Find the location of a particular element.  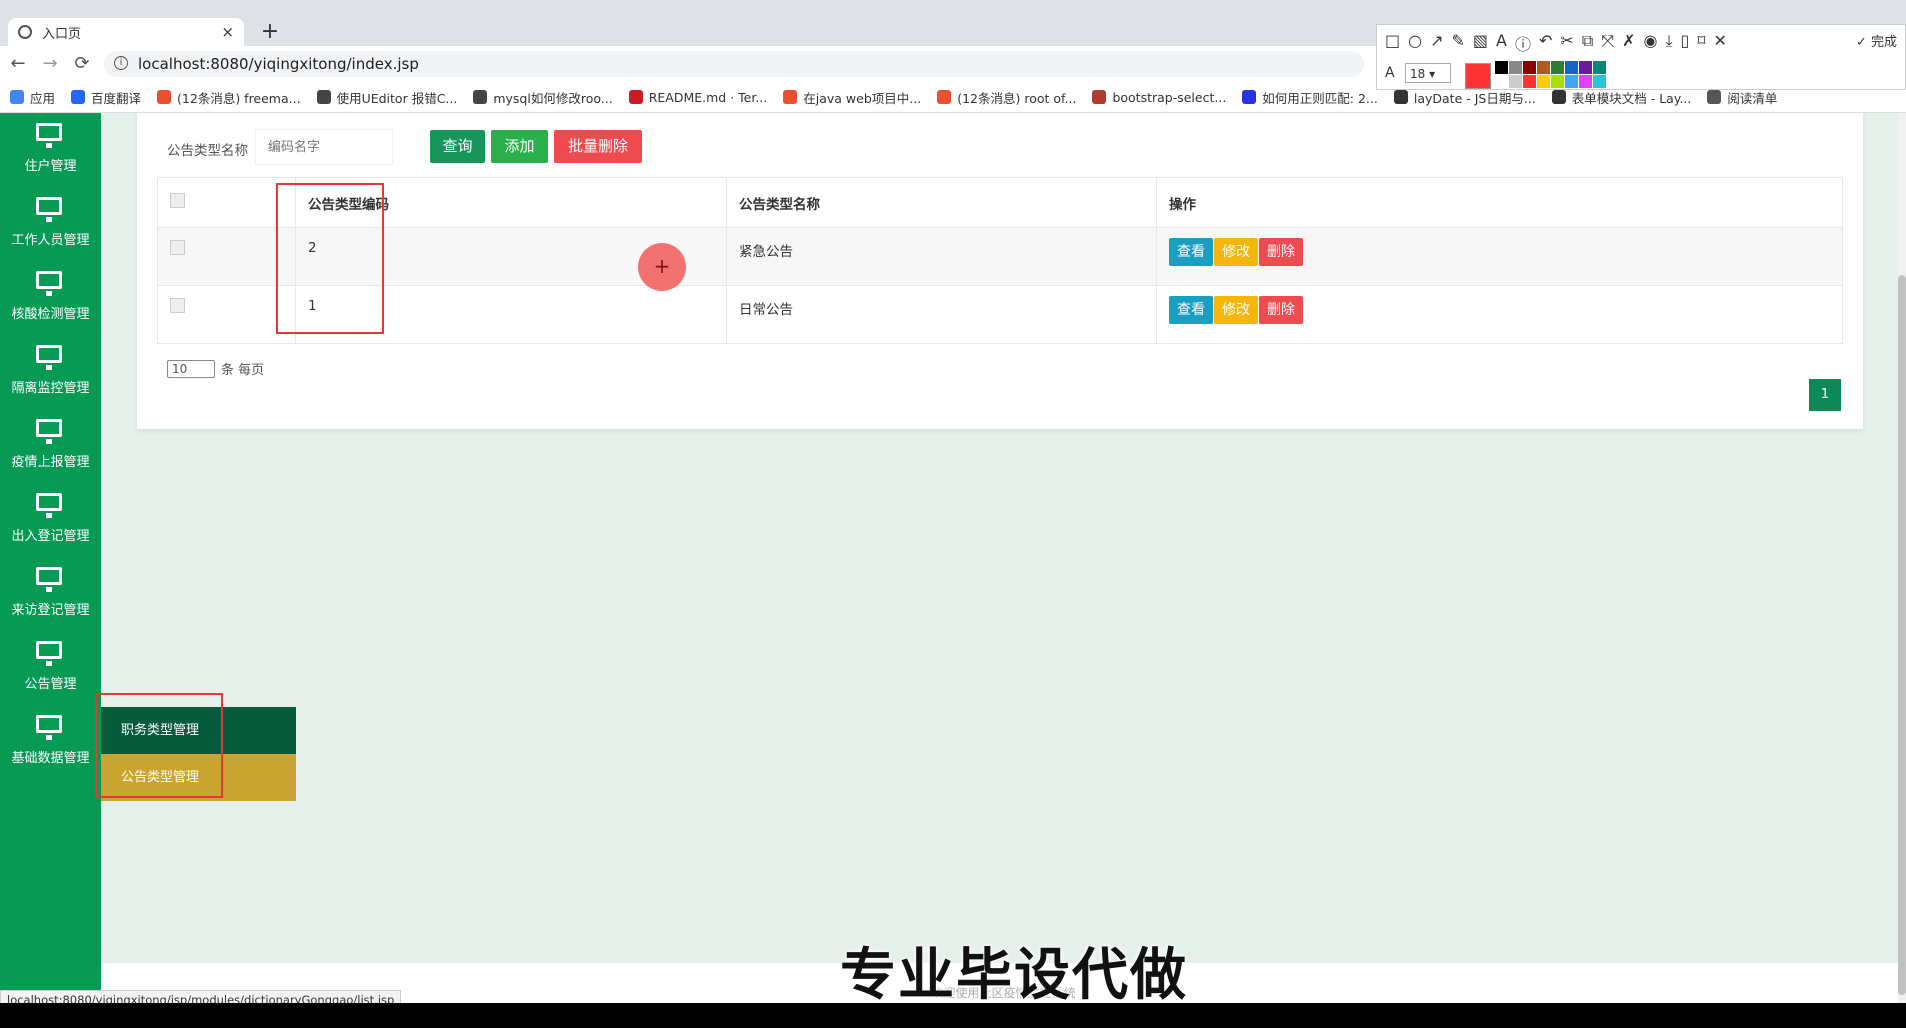

sidebar-item-nucleic-test: 核酸检测管理 is located at coordinates (50, 298).